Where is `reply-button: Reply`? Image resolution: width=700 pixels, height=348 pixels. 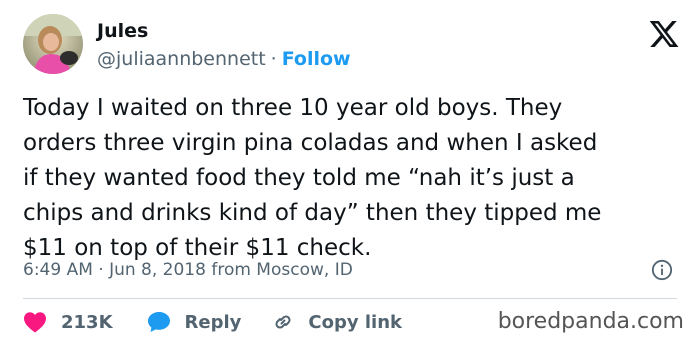
reply-button: Reply is located at coordinates (194, 322).